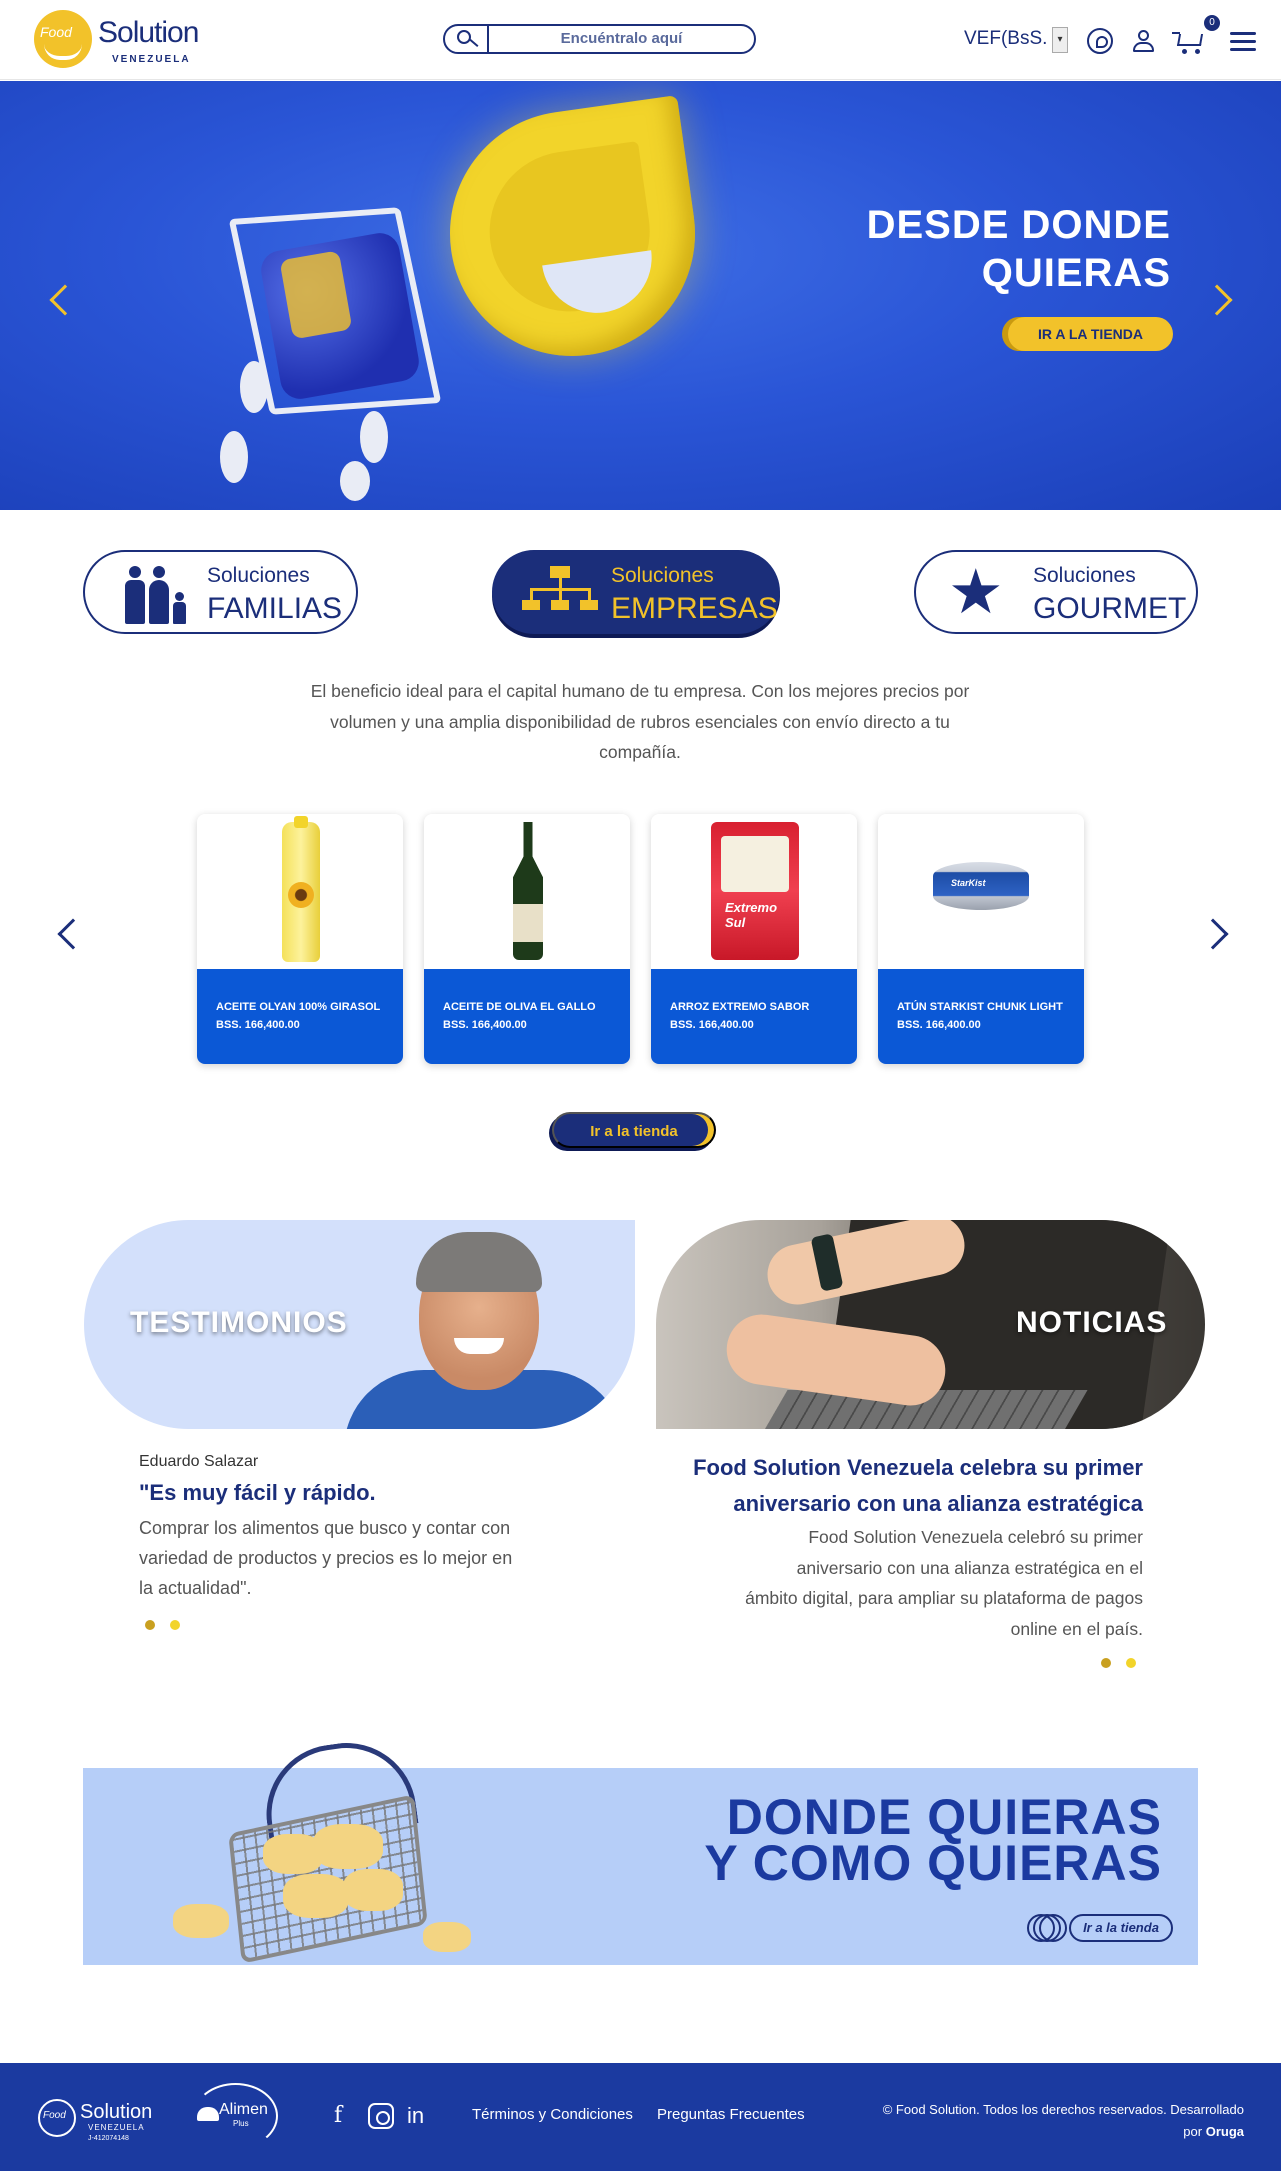  I want to click on logo-sub-text: VENEZUELA, so click(151, 59).